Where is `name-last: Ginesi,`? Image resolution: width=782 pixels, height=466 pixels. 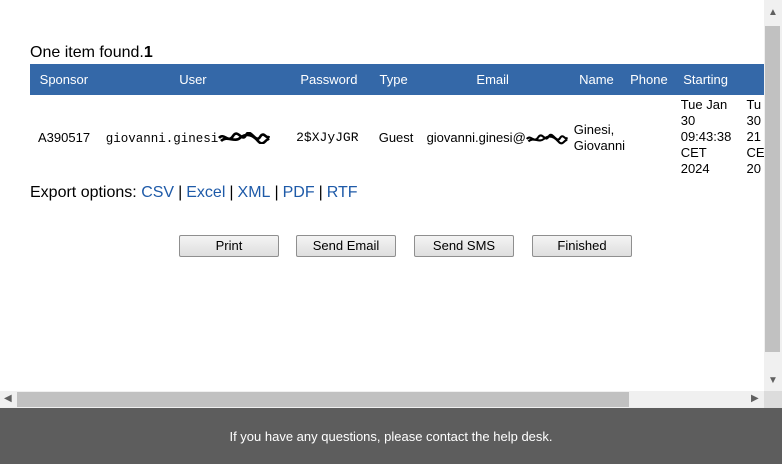
name-last: Ginesi, is located at coordinates (594, 129).